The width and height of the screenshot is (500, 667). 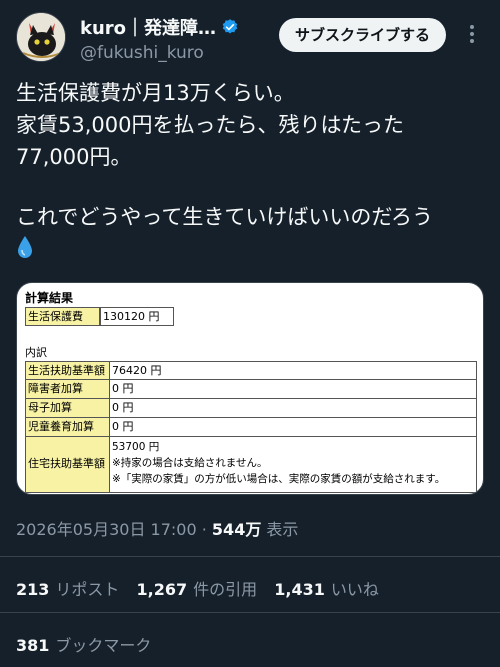 I want to click on views-count: 544万, so click(x=236, y=529).